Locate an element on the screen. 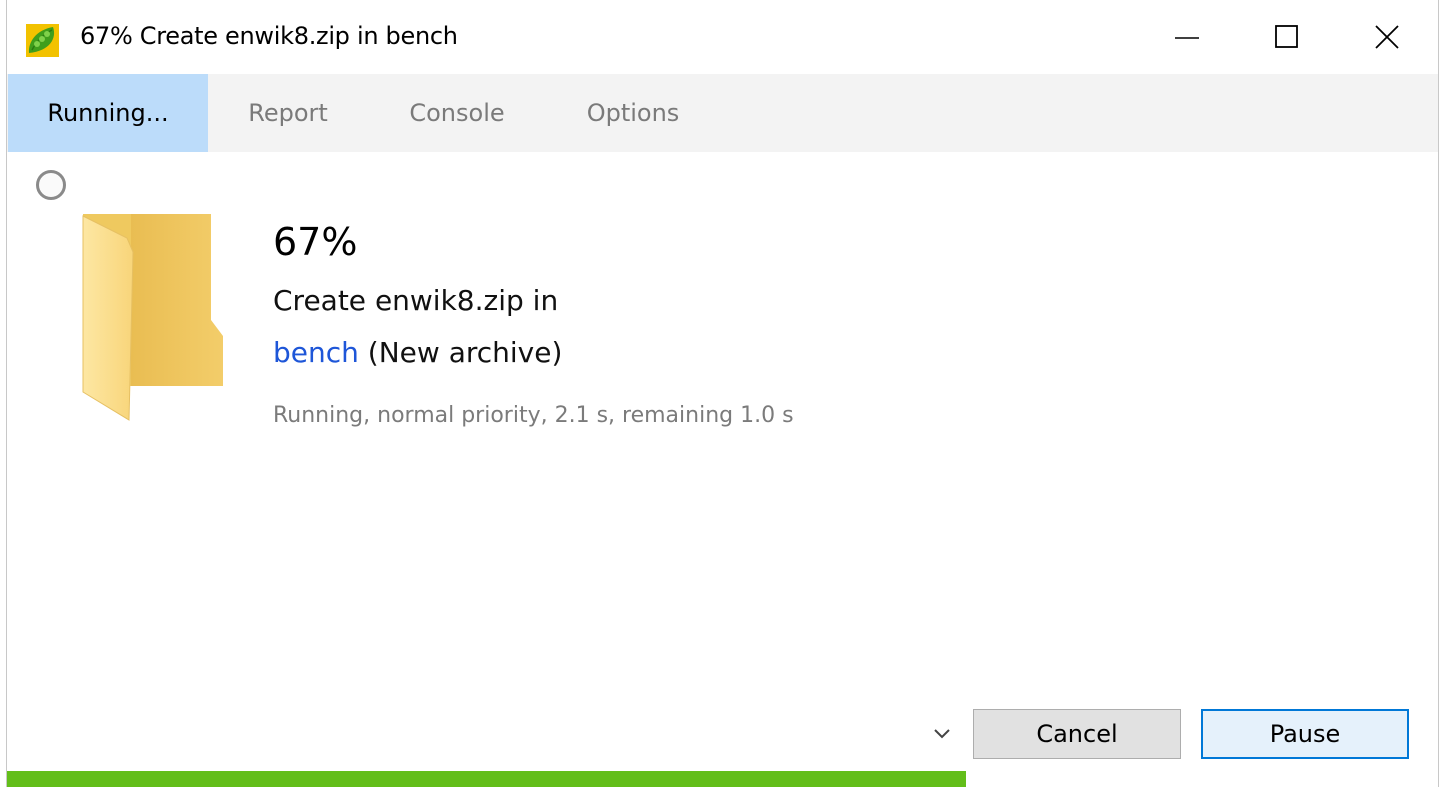  folder-icon is located at coordinates (152, 317).